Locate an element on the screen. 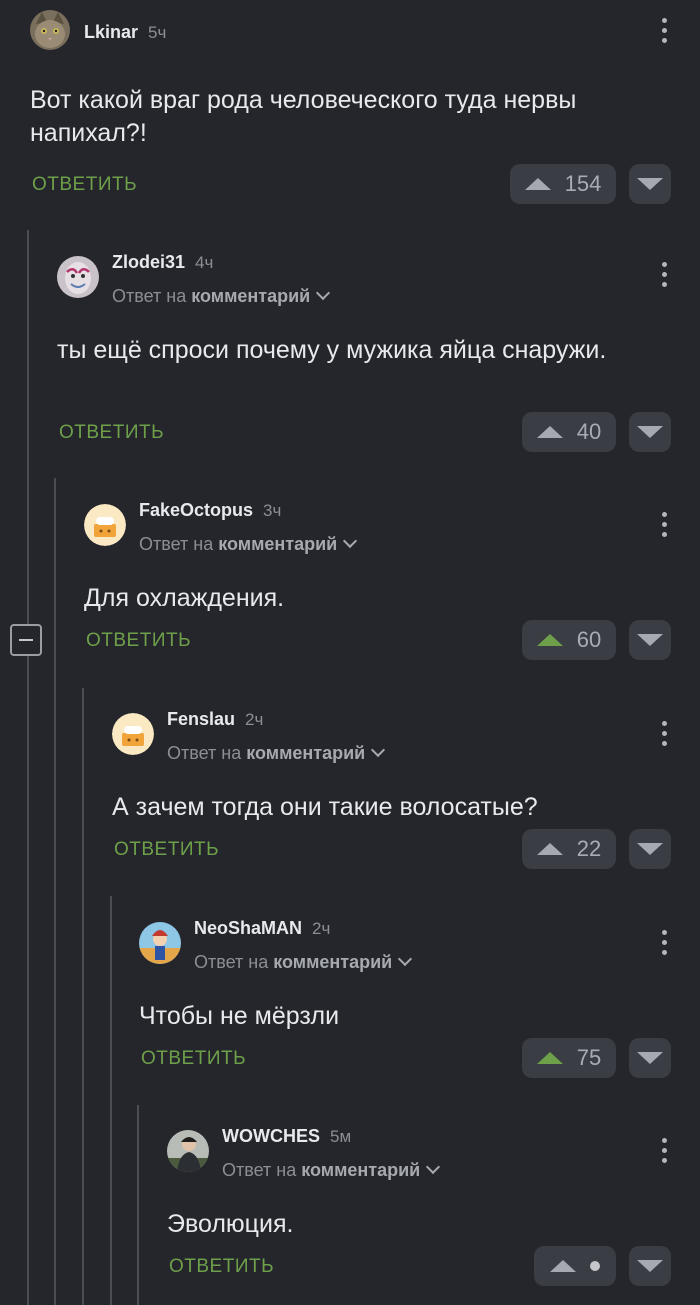  comment-time: 4ч is located at coordinates (204, 262).